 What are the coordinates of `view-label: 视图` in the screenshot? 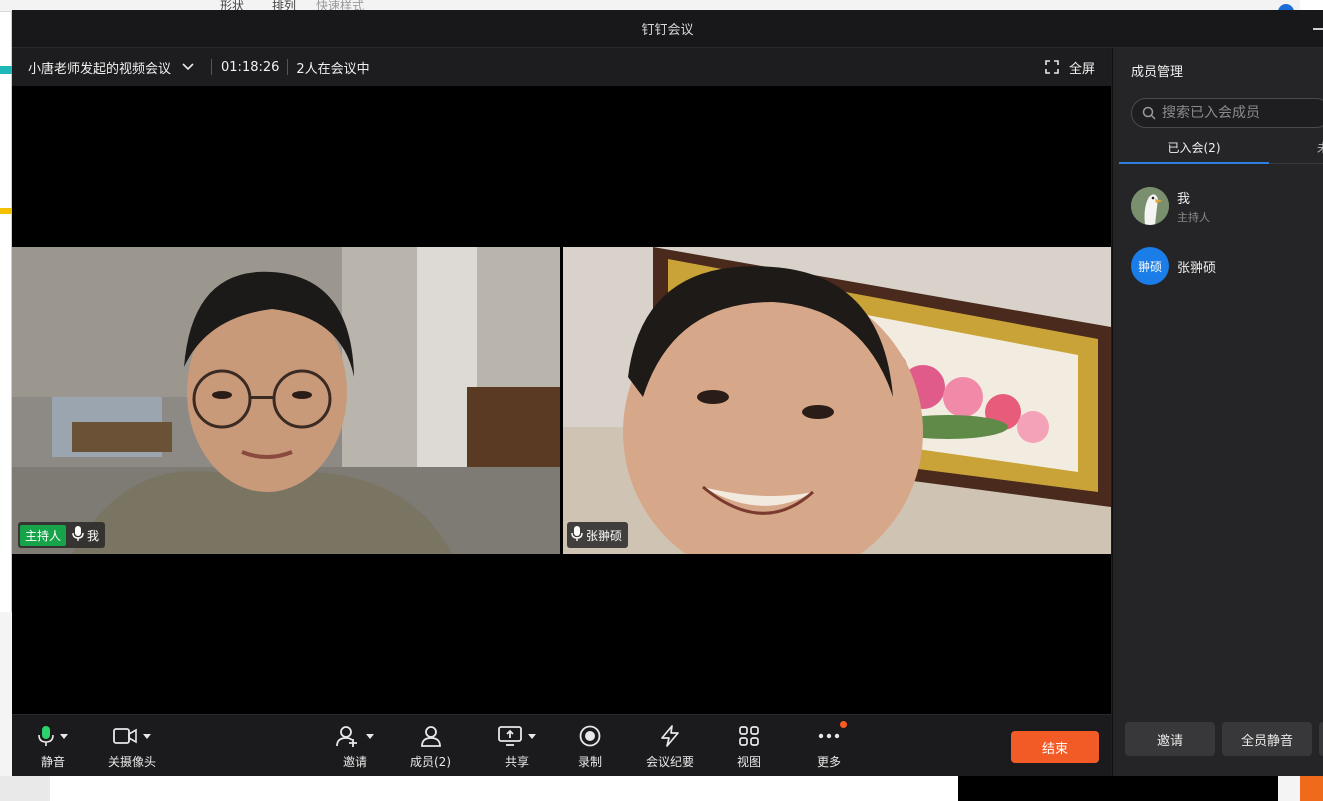 It's located at (749, 762).